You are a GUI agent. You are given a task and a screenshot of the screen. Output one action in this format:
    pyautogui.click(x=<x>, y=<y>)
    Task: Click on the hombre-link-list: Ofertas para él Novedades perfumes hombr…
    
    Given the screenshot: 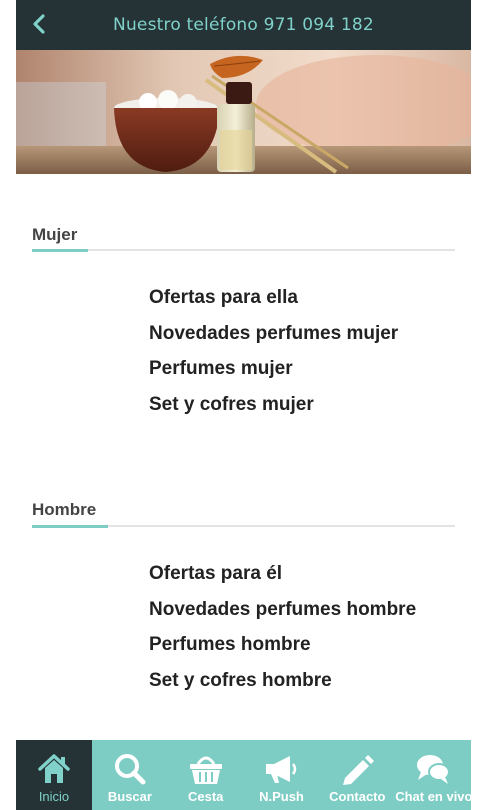 What is the action you would take?
    pyautogui.click(x=282, y=627)
    